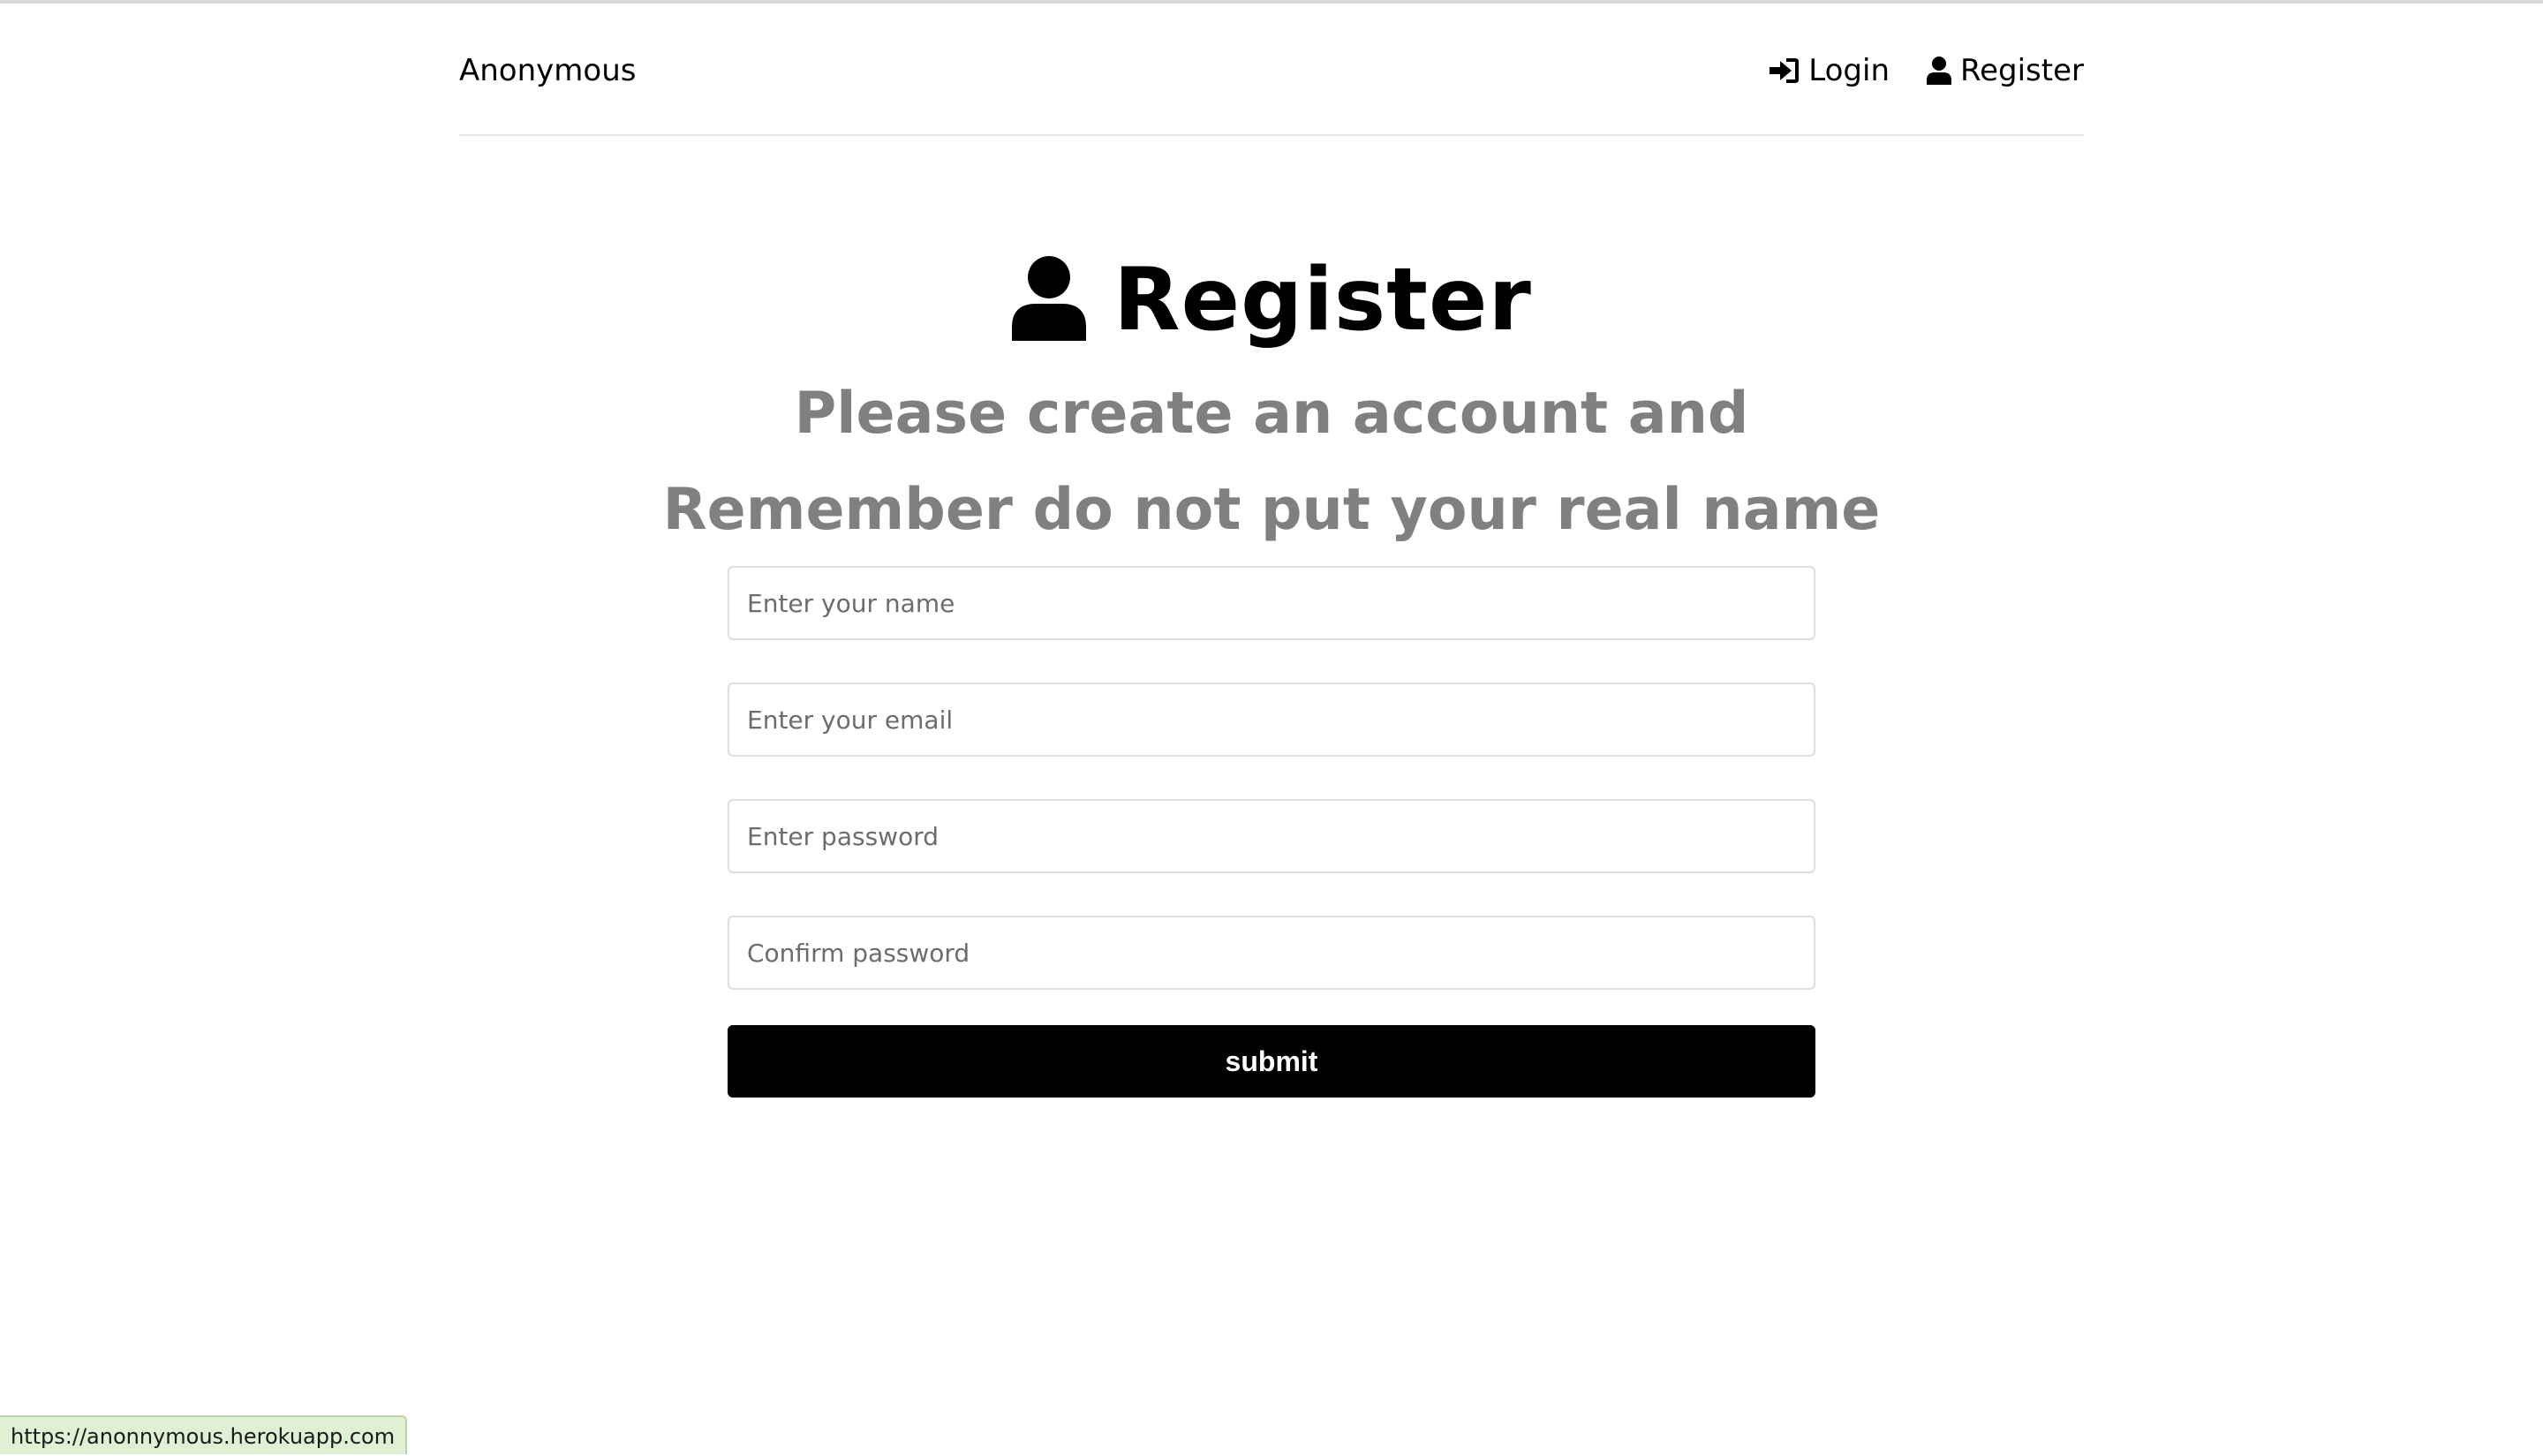 The height and width of the screenshot is (1456, 2543). Describe the element at coordinates (1271, 414) in the screenshot. I see `subtitle-line-1: Please create an account and` at that location.